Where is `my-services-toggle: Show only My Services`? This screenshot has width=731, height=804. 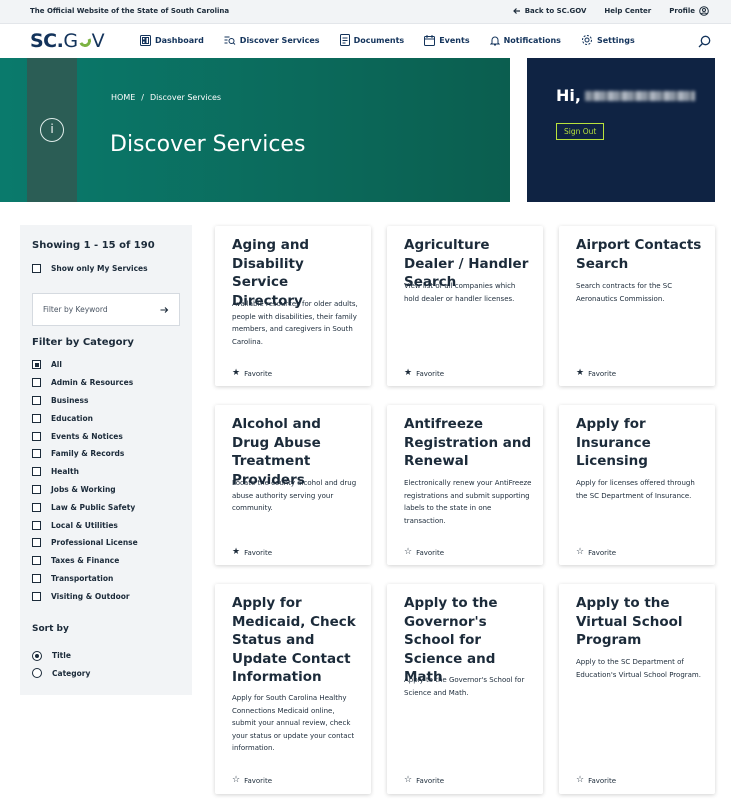 my-services-toggle: Show only My Services is located at coordinates (90, 268).